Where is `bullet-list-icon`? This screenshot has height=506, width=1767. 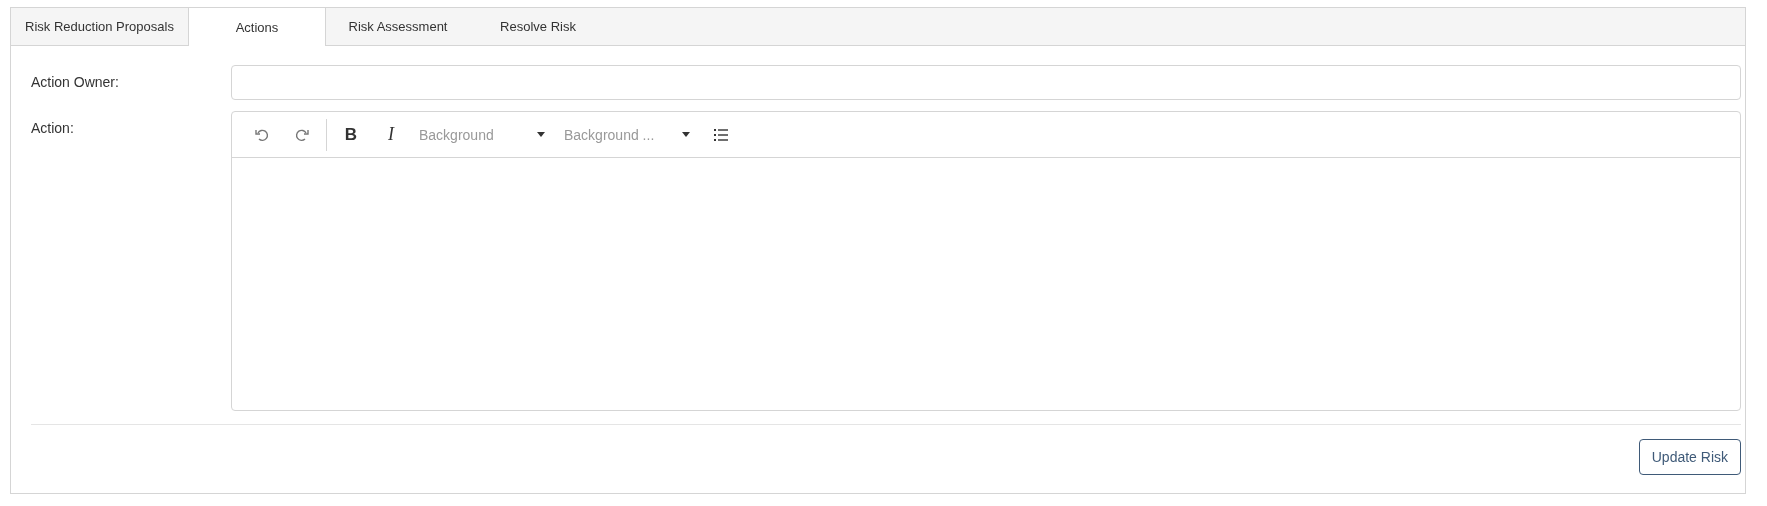 bullet-list-icon is located at coordinates (721, 134).